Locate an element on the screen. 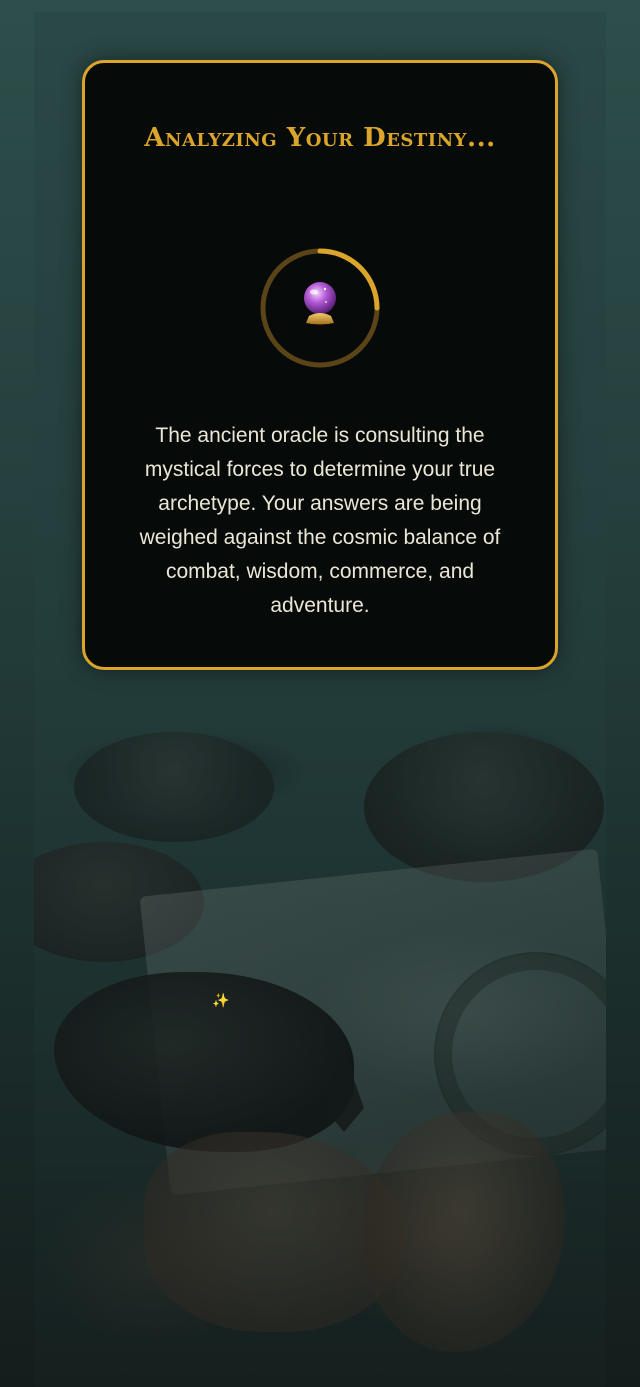 The height and width of the screenshot is (1387, 640). loading-spinner is located at coordinates (320, 308).